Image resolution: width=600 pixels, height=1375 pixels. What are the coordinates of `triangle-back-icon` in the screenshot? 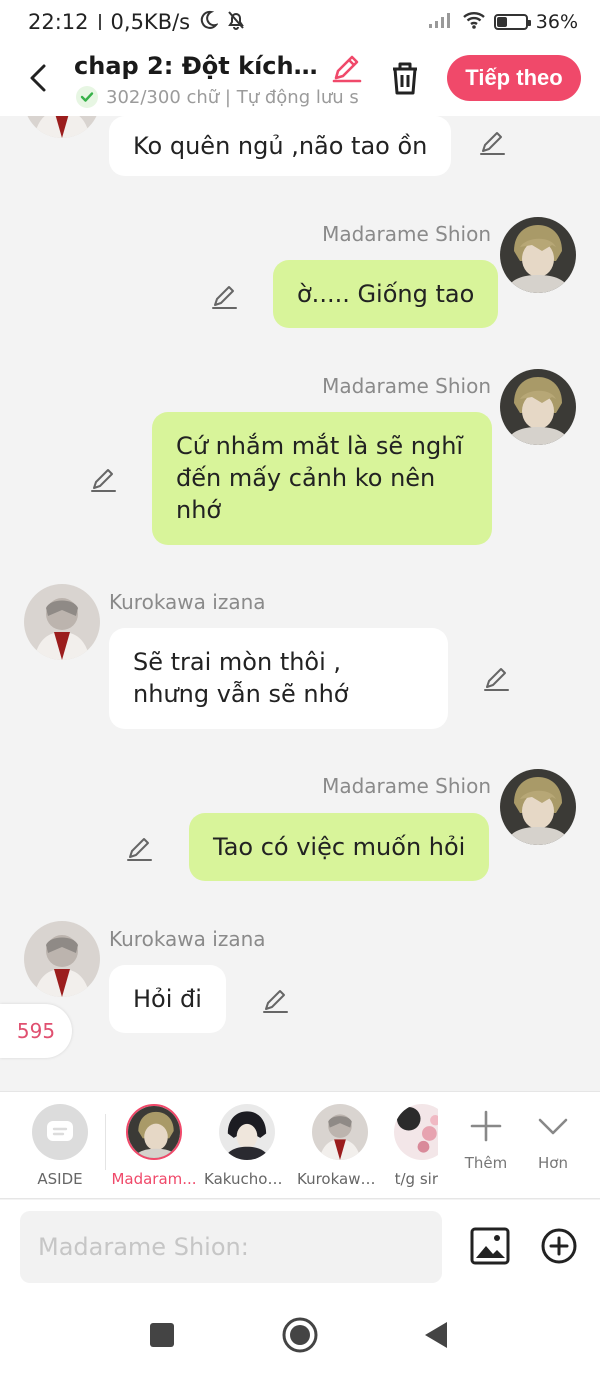 It's located at (436, 1335).